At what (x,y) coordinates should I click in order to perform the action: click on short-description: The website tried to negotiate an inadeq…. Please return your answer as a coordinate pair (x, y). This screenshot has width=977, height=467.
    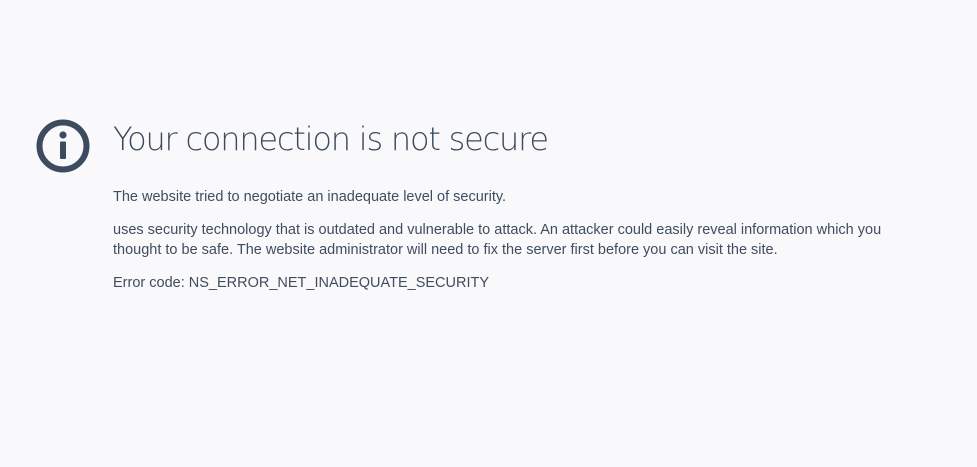
    Looking at the image, I should click on (310, 197).